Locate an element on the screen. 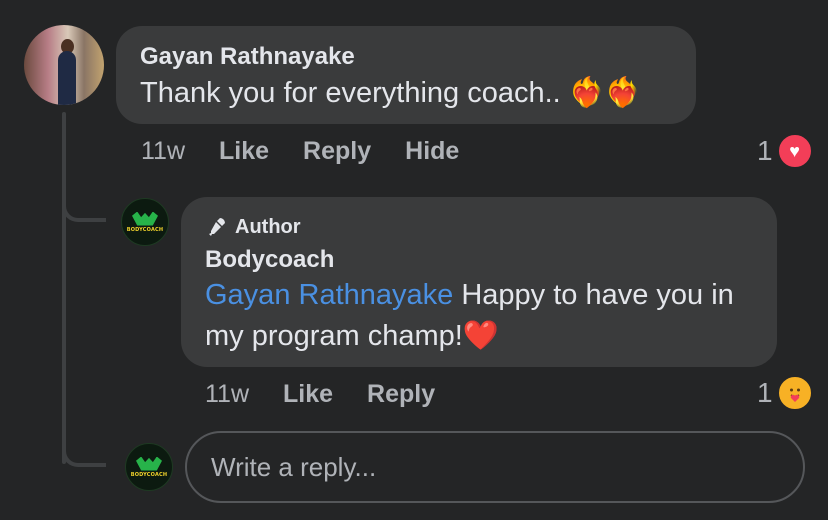 This screenshot has width=828, height=520. reply-reaction-count: 1 is located at coordinates (765, 392).